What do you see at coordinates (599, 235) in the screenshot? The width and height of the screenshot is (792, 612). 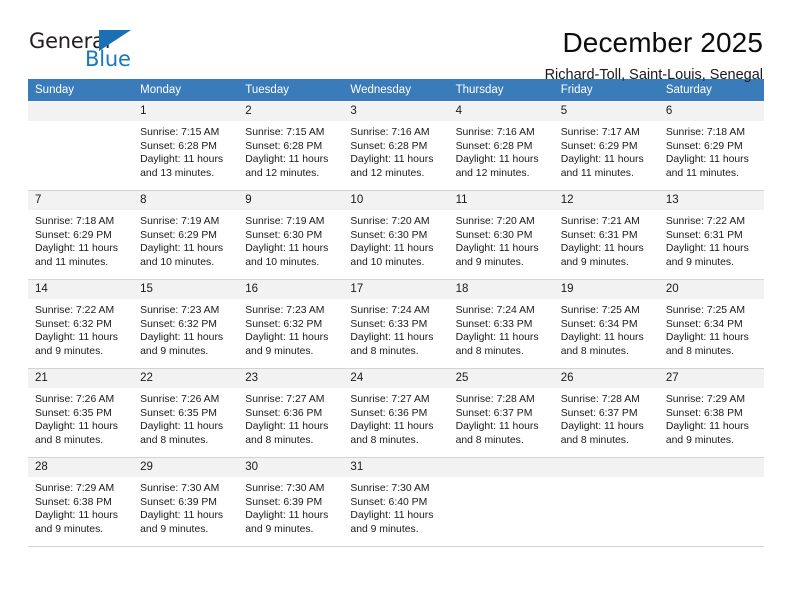 I see `sunset-text: Sunset: 6:31 PM` at bounding box center [599, 235].